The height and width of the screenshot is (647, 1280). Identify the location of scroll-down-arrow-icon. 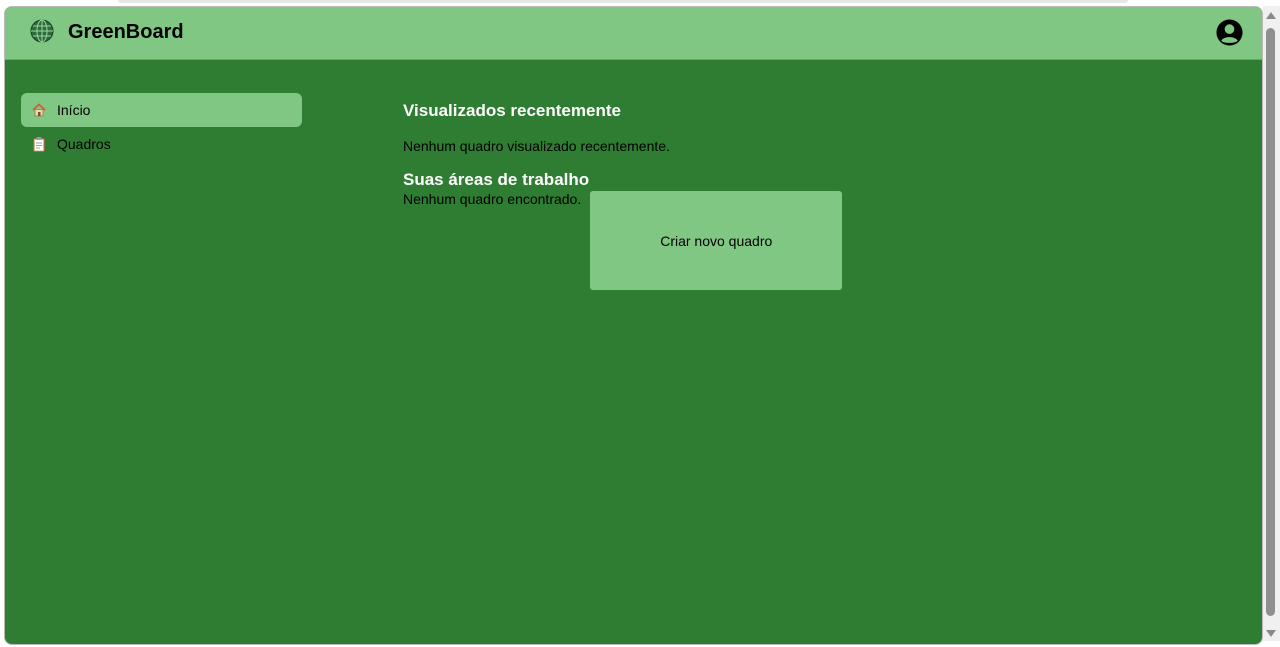
(1271, 633).